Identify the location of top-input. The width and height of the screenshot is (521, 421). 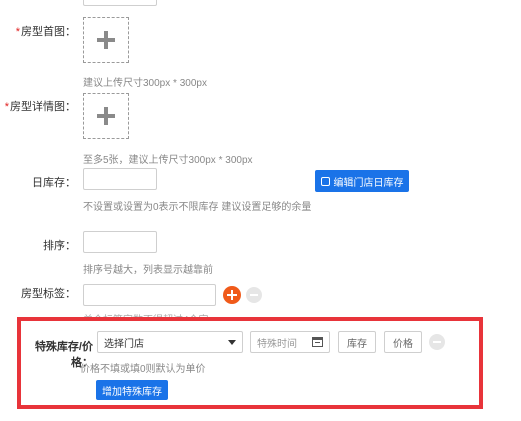
(120, 3).